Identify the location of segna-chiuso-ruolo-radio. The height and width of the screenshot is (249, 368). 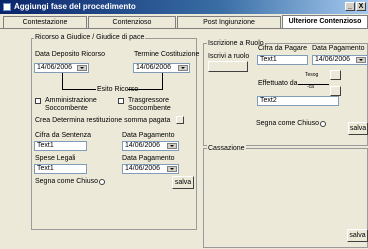
(323, 124).